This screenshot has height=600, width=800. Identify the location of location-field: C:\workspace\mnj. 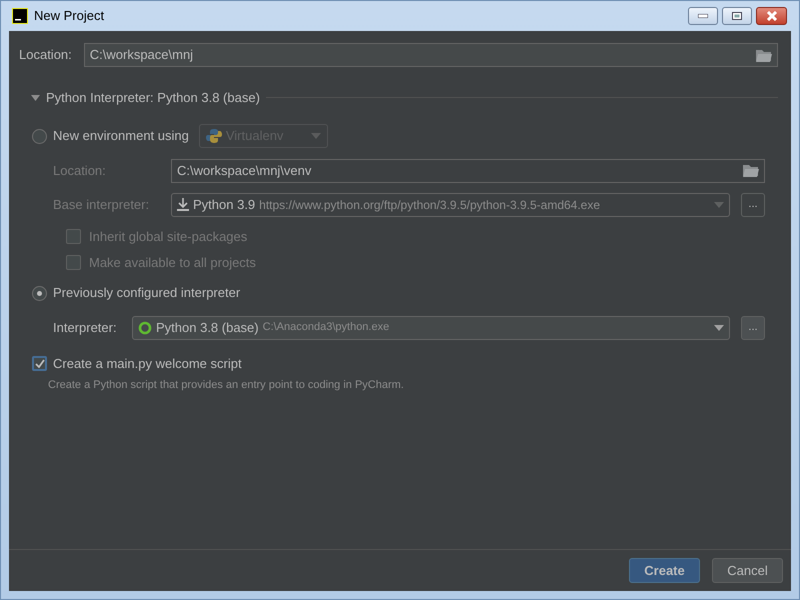
(431, 55).